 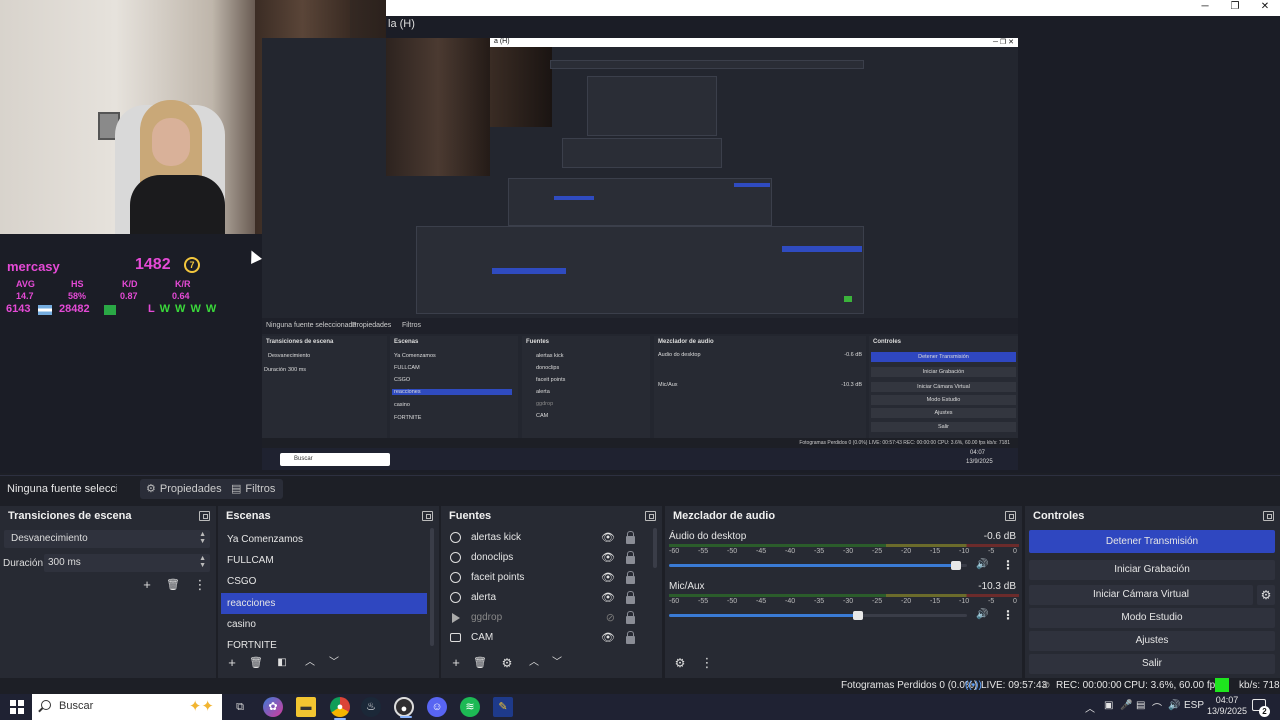 What do you see at coordinates (147, 585) in the screenshot?
I see `add-transition-button: +` at bounding box center [147, 585].